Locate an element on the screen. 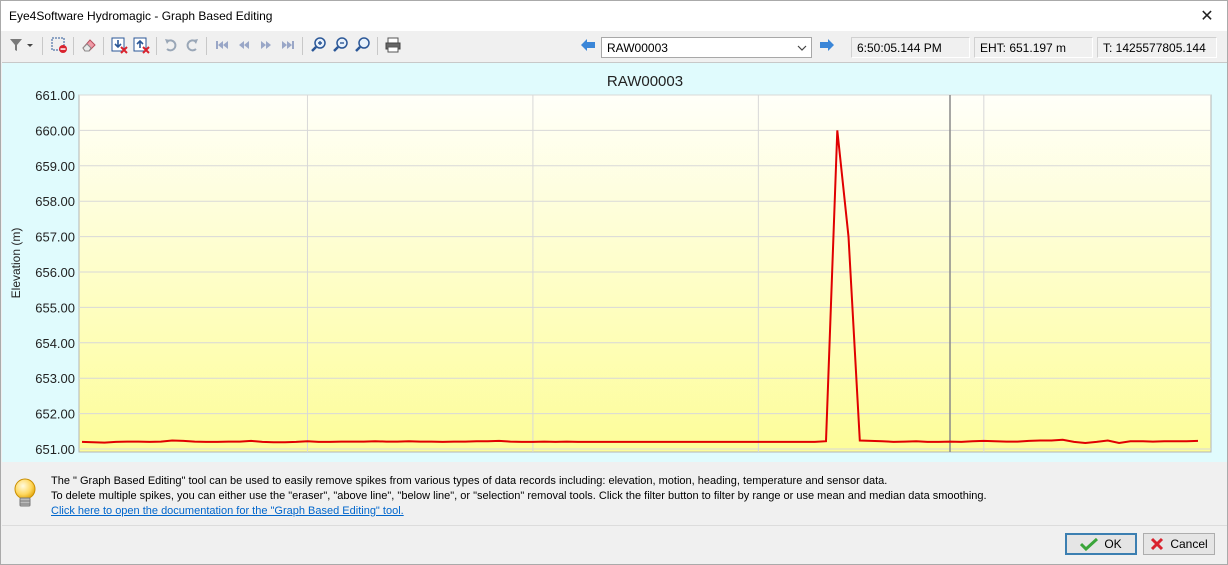 Image resolution: width=1228 pixels, height=565 pixels. zoom-in-icon is located at coordinates (318, 44).